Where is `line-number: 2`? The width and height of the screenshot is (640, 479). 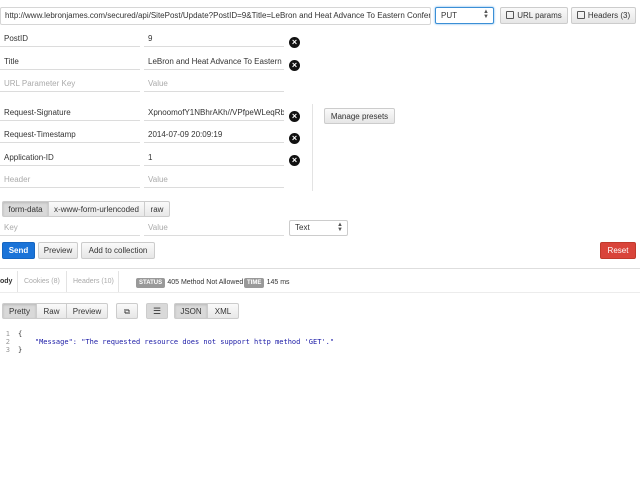
line-number: 2 is located at coordinates (7, 342).